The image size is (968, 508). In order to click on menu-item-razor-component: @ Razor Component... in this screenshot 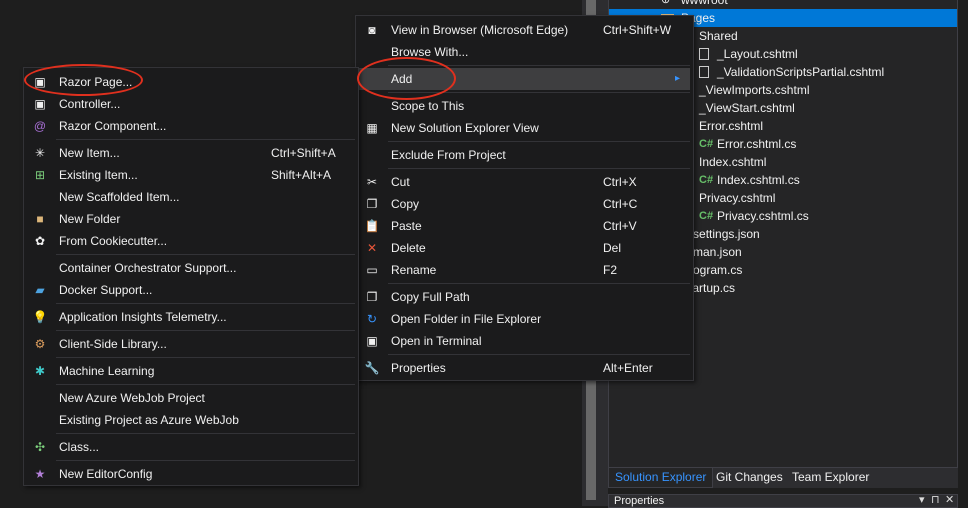, I will do `click(191, 126)`.